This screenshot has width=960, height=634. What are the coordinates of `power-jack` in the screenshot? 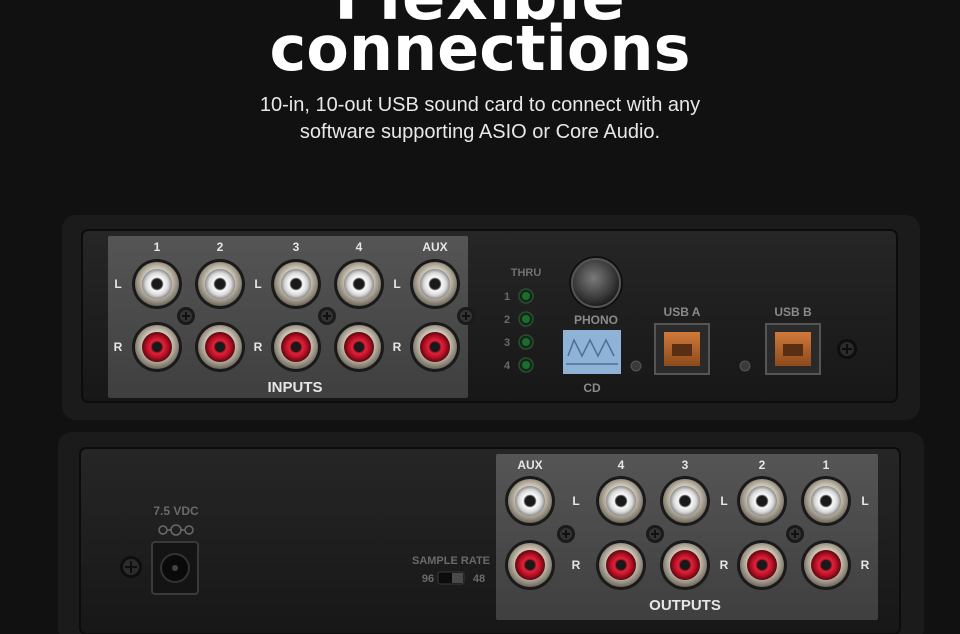 It's located at (175, 568).